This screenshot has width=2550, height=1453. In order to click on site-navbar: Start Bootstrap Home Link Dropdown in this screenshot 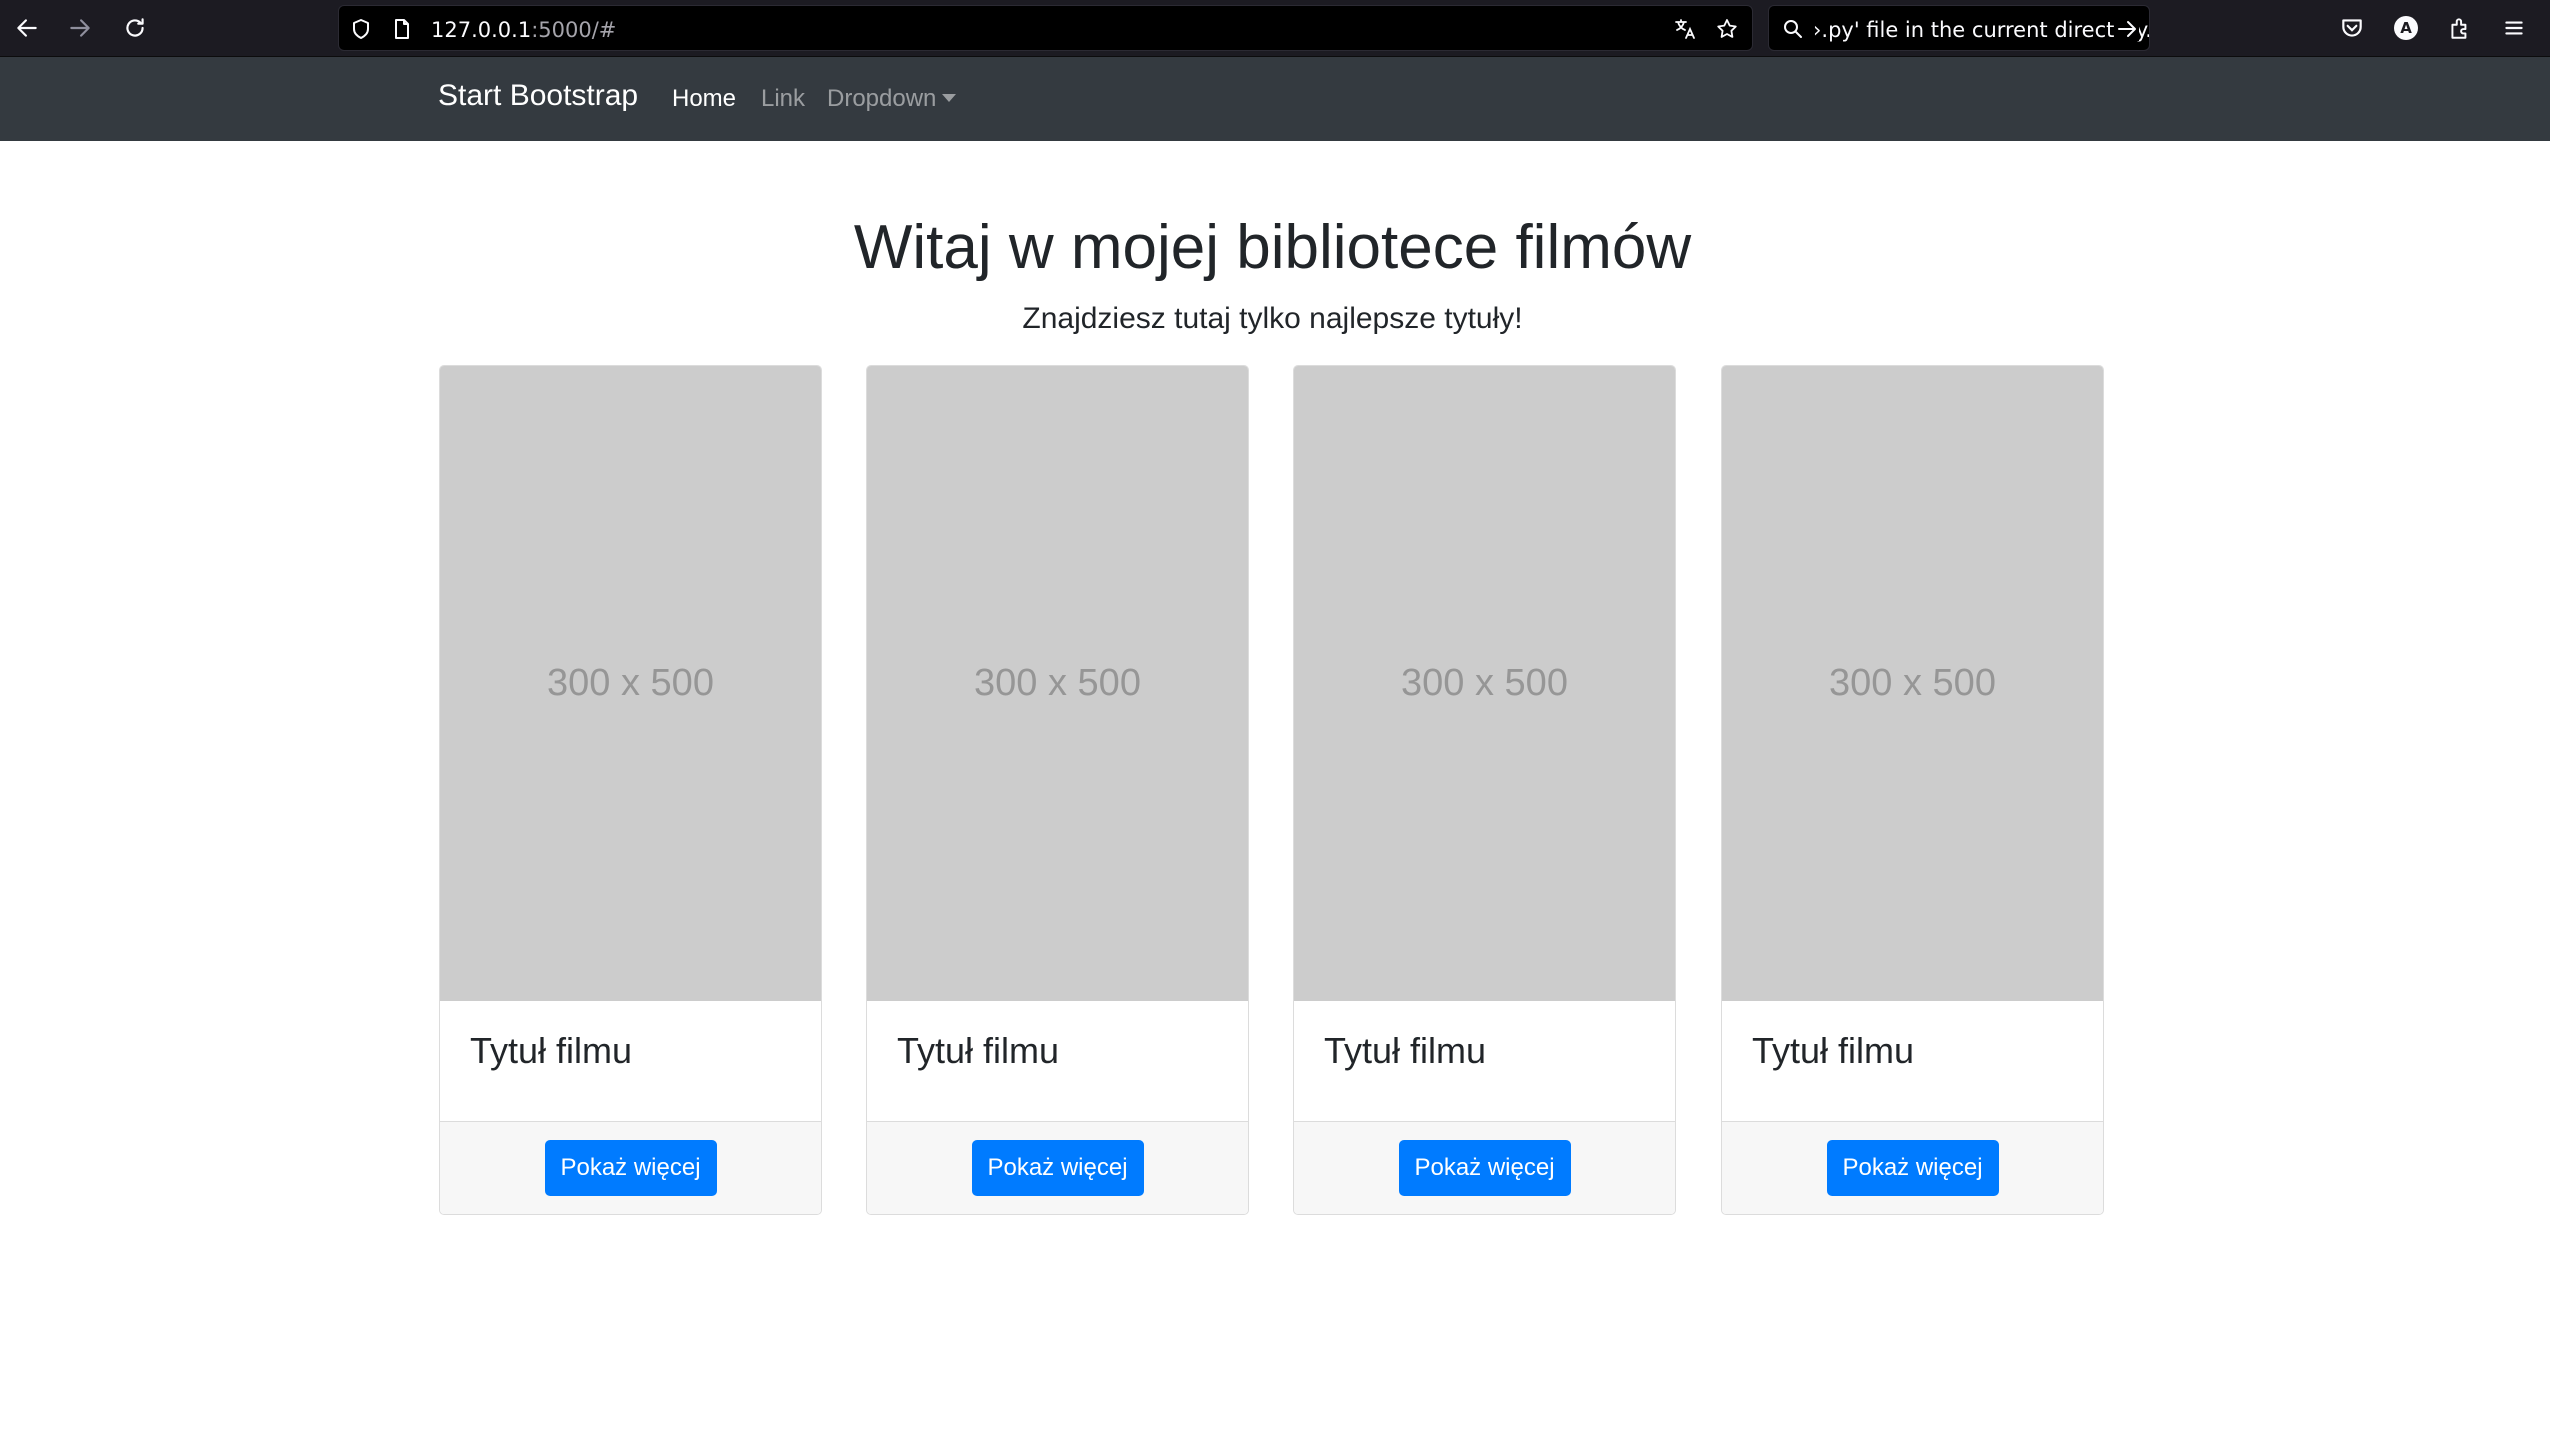, I will do `click(1275, 99)`.